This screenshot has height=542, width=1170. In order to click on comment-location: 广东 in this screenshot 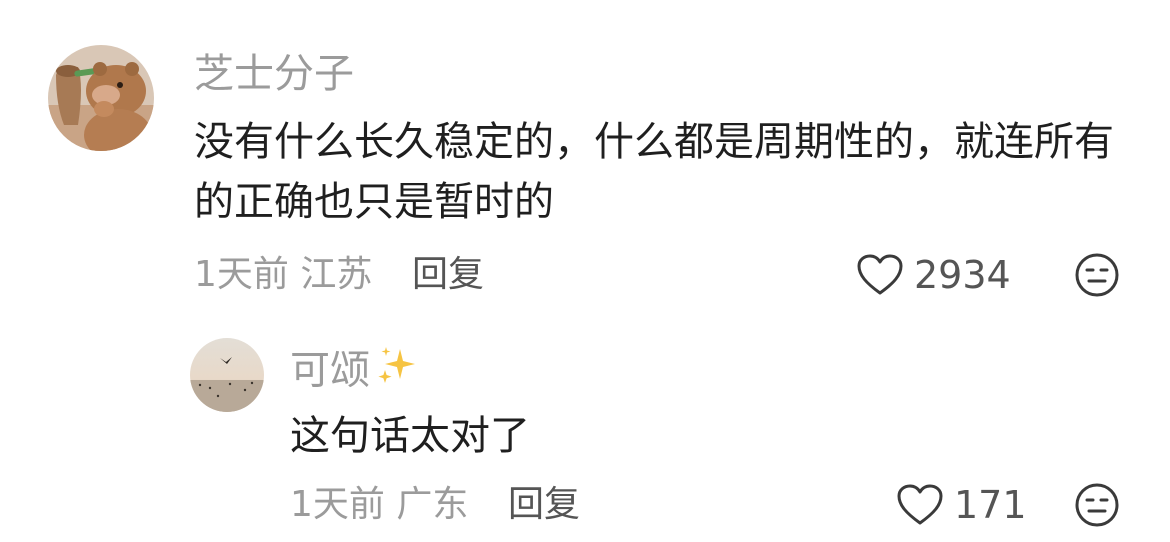, I will do `click(432, 504)`.